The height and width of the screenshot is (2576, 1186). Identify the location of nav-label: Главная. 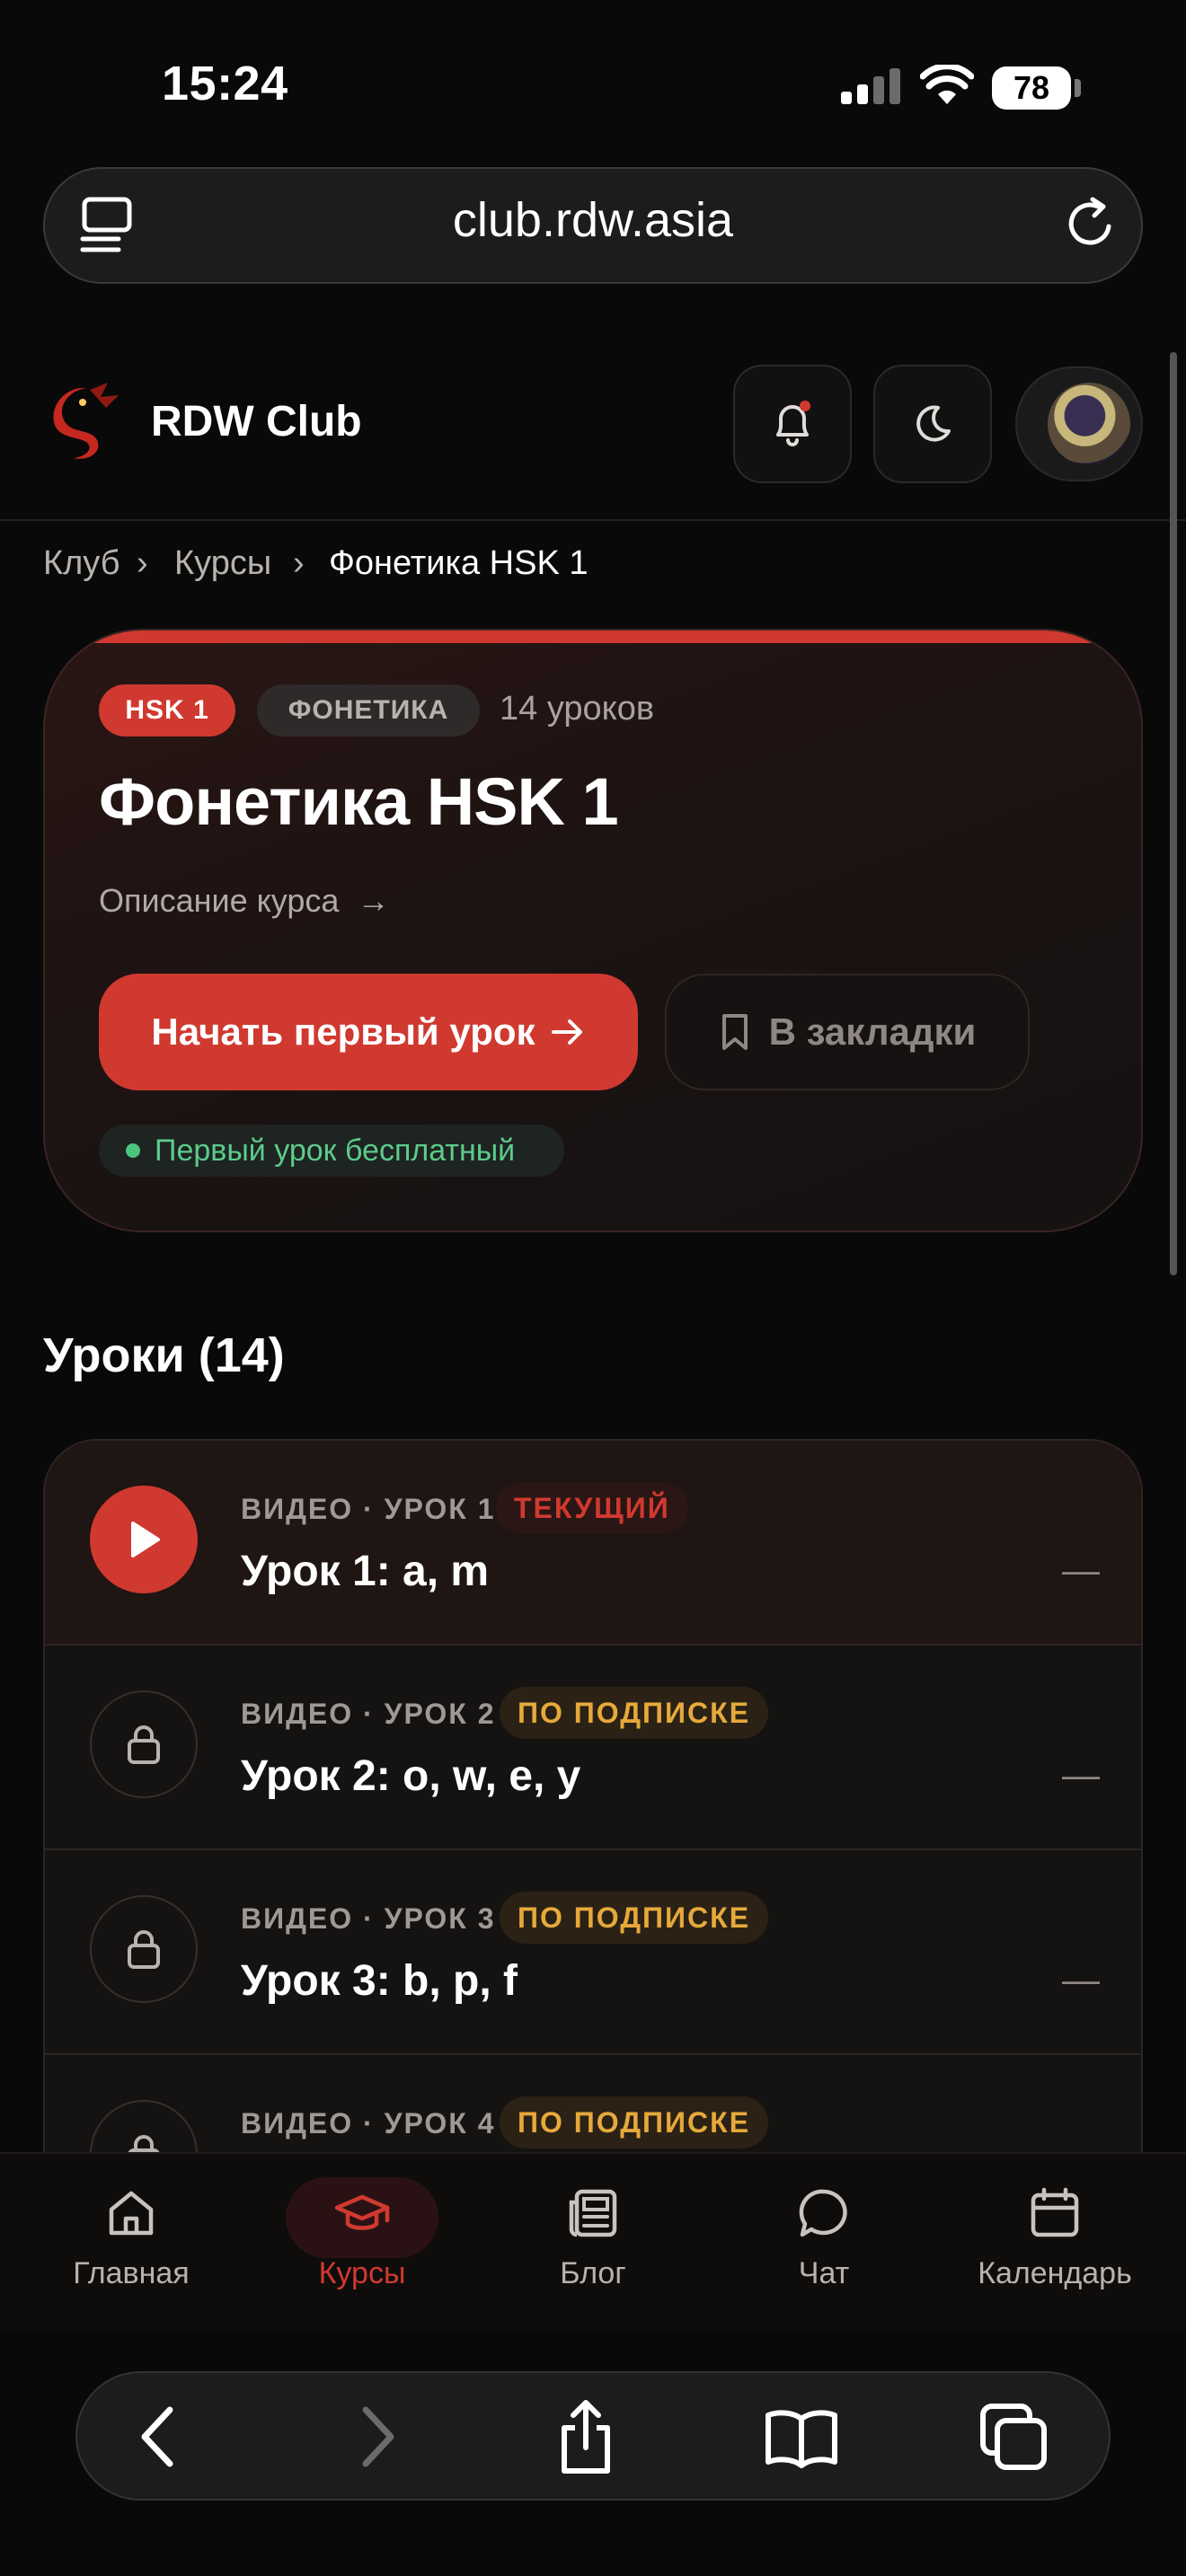
(131, 2273).